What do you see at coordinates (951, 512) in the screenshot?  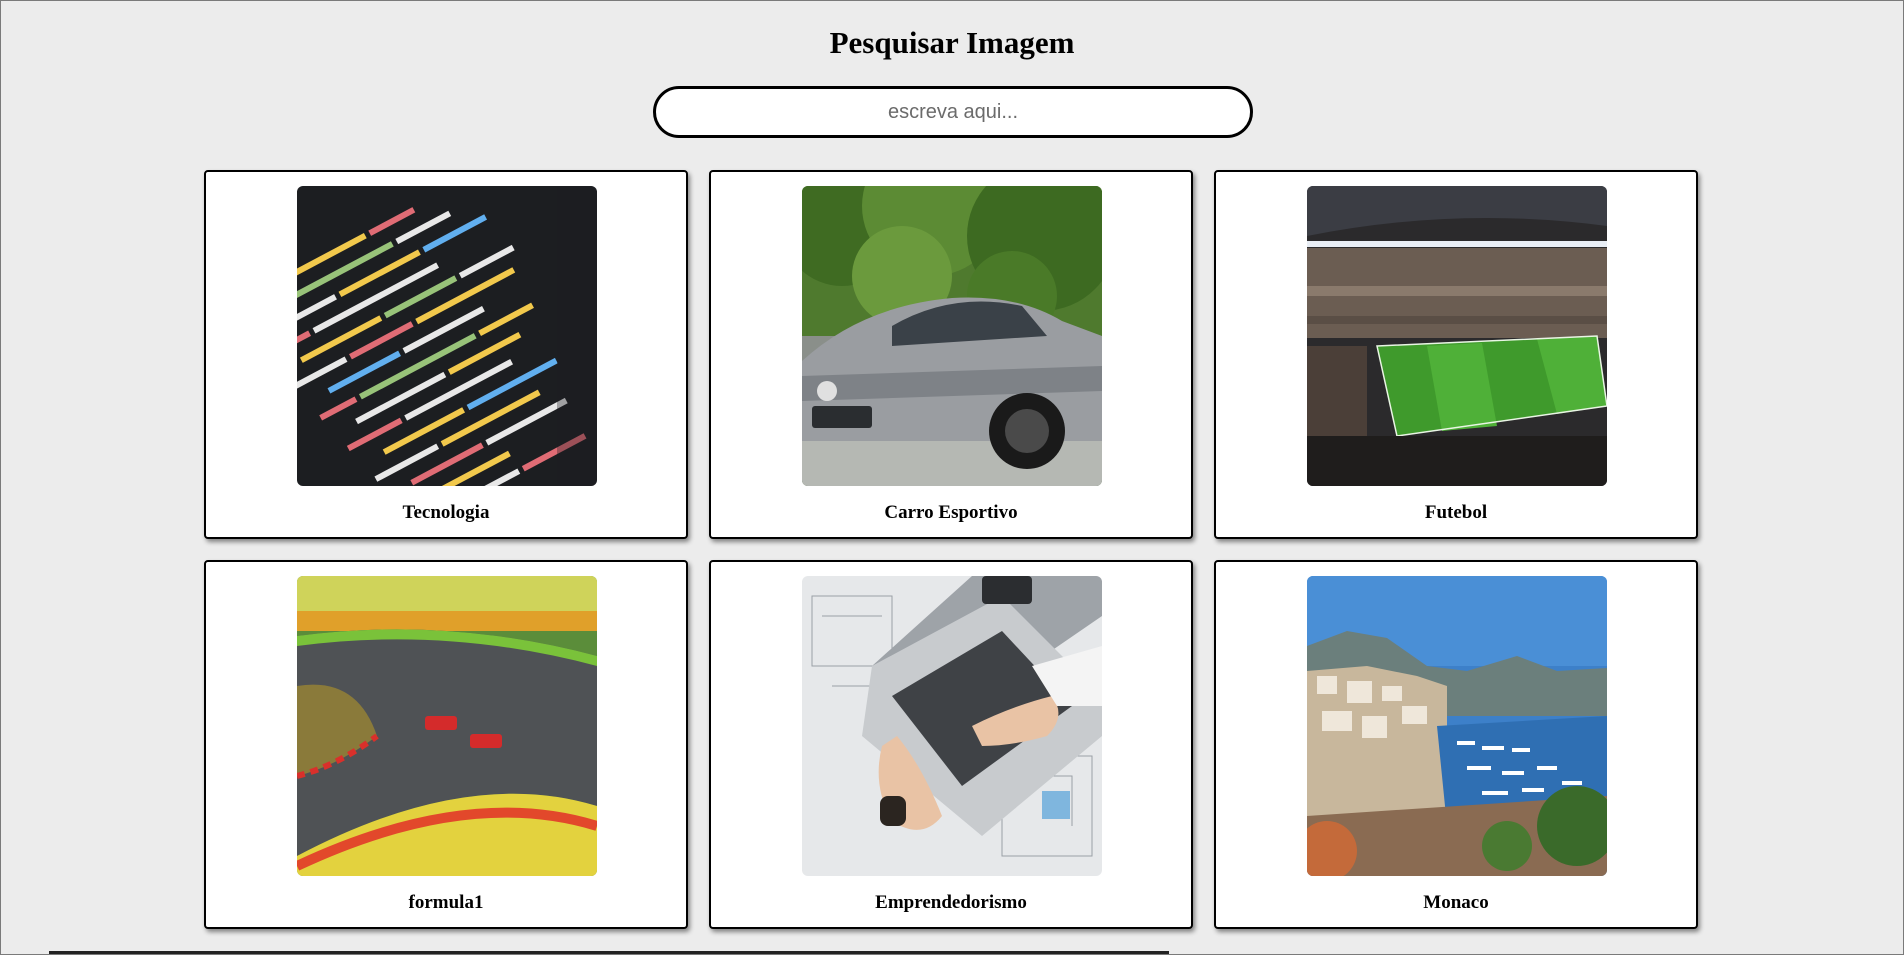 I see `image-card-label: Carro Esportivo` at bounding box center [951, 512].